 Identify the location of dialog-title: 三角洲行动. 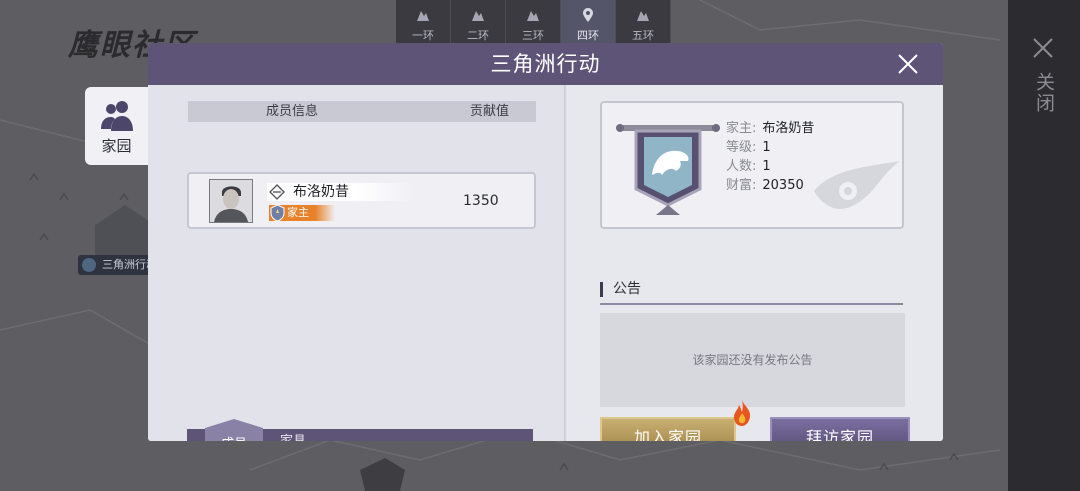
(545, 64).